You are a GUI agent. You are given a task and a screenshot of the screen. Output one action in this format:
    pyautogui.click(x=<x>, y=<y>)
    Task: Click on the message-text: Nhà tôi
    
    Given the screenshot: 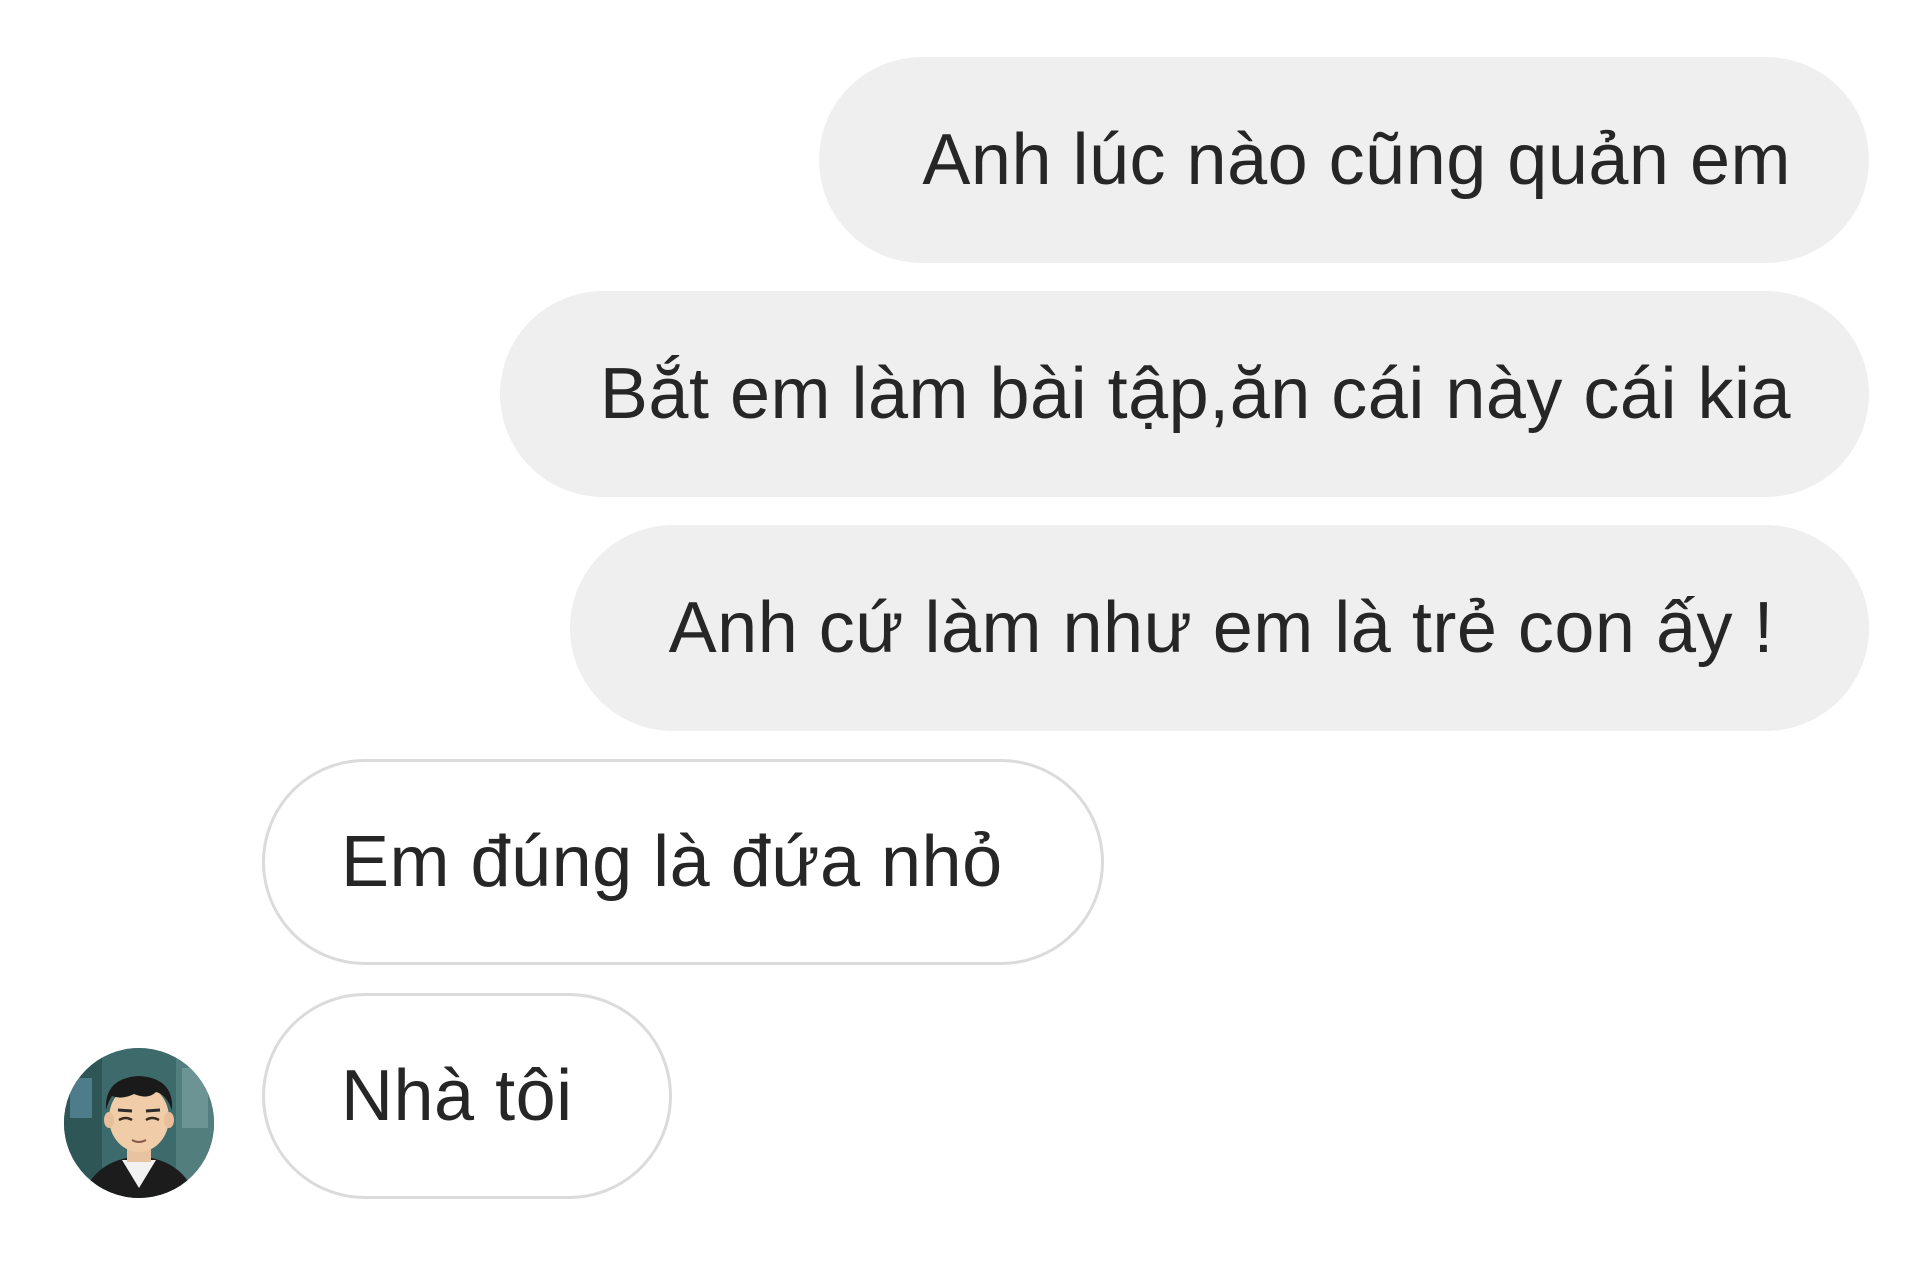 What is the action you would take?
    pyautogui.click(x=457, y=1096)
    